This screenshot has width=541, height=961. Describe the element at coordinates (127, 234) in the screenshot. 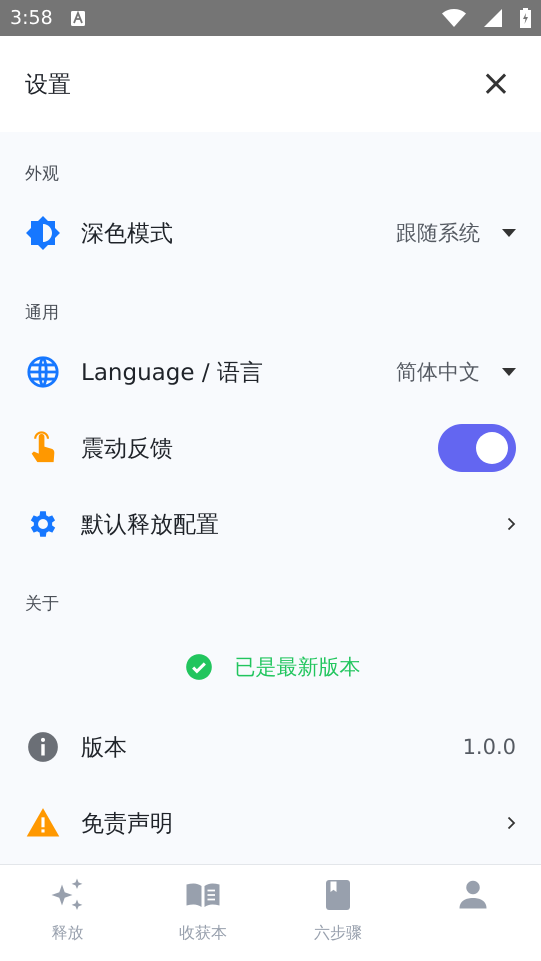

I see `setting-label: 深色模式` at that location.